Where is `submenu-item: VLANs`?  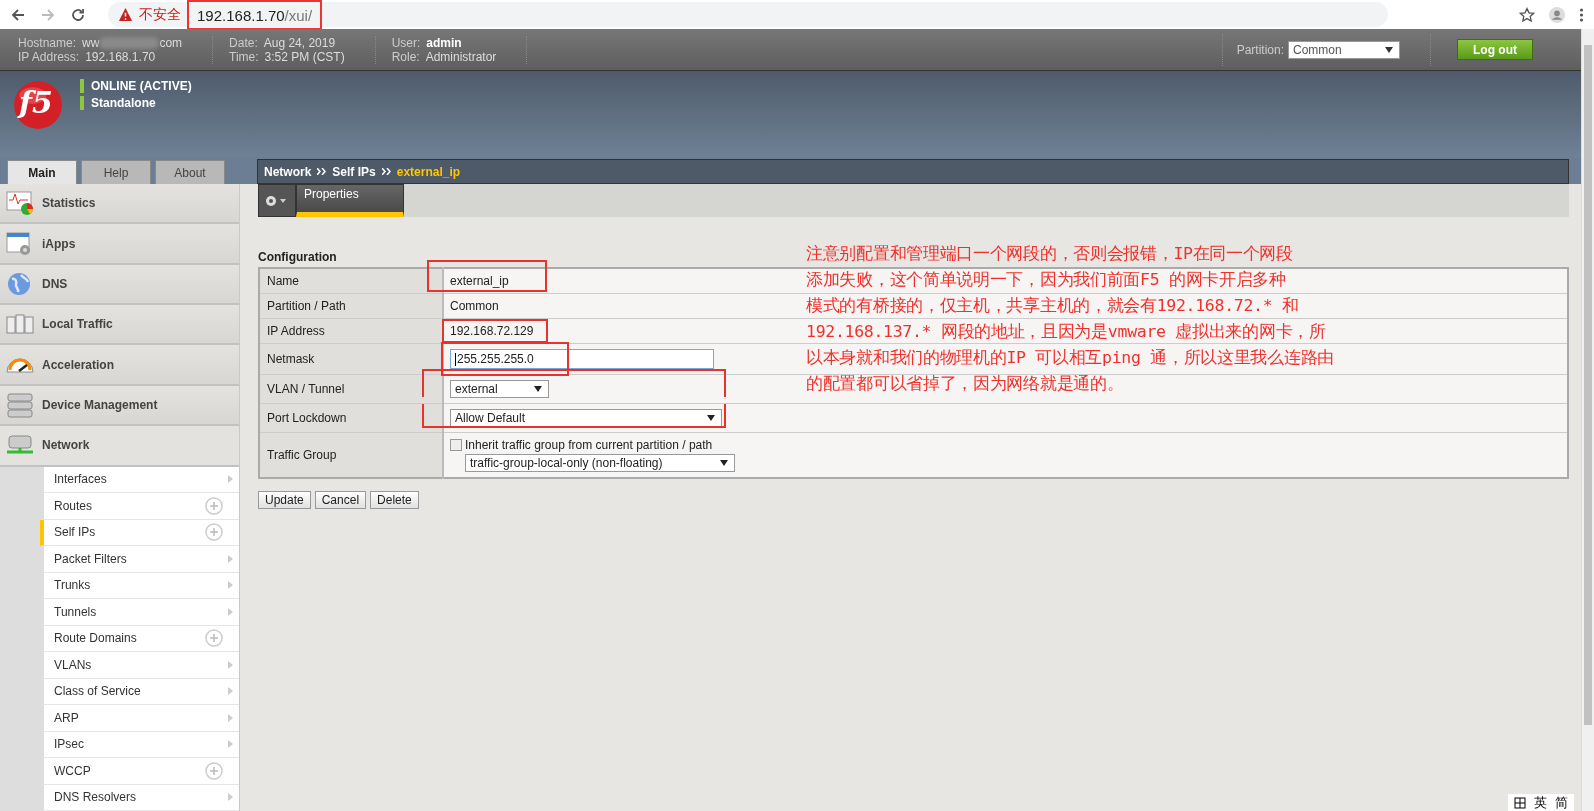 submenu-item: VLANs is located at coordinates (139, 665).